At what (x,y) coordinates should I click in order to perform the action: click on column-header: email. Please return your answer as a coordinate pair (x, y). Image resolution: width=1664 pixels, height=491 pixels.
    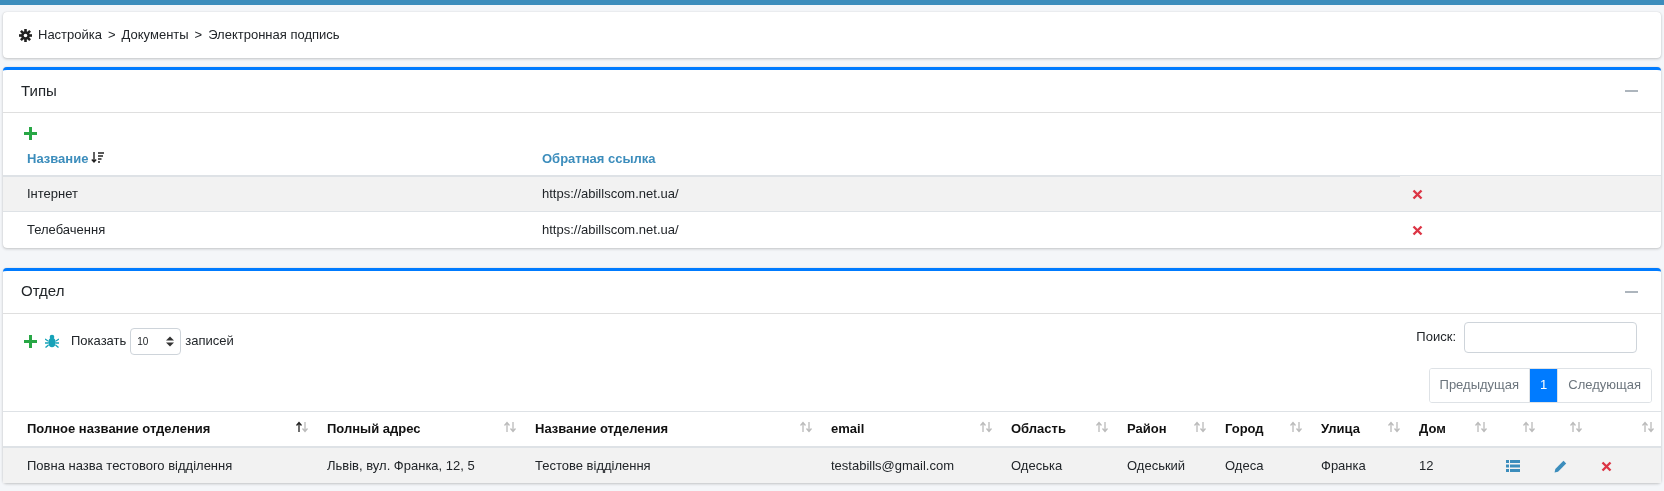
    Looking at the image, I should click on (848, 428).